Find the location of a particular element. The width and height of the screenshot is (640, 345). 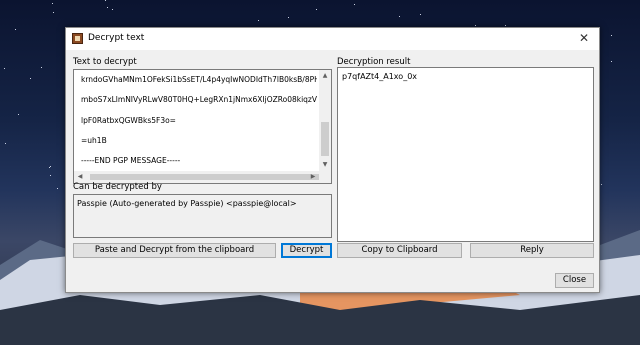

paste-and-decrypt-button: Paste and Decrypt from the clipboard is located at coordinates (174, 250).